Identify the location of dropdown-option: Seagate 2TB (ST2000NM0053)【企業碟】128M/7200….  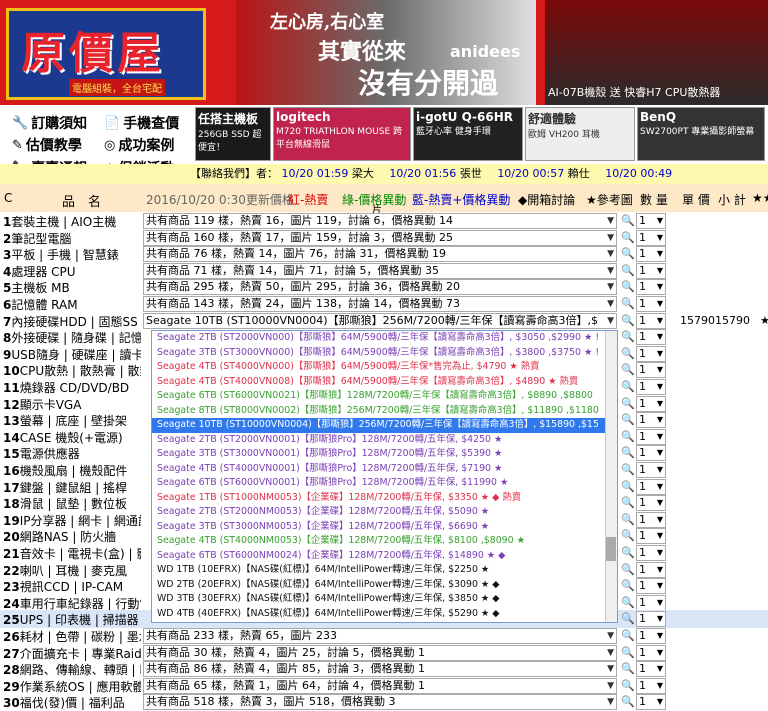
(384, 512).